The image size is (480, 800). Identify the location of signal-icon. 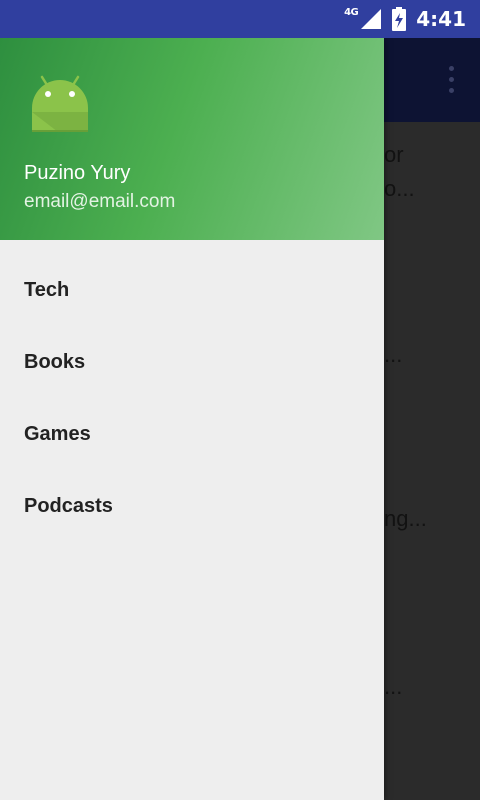
(371, 19).